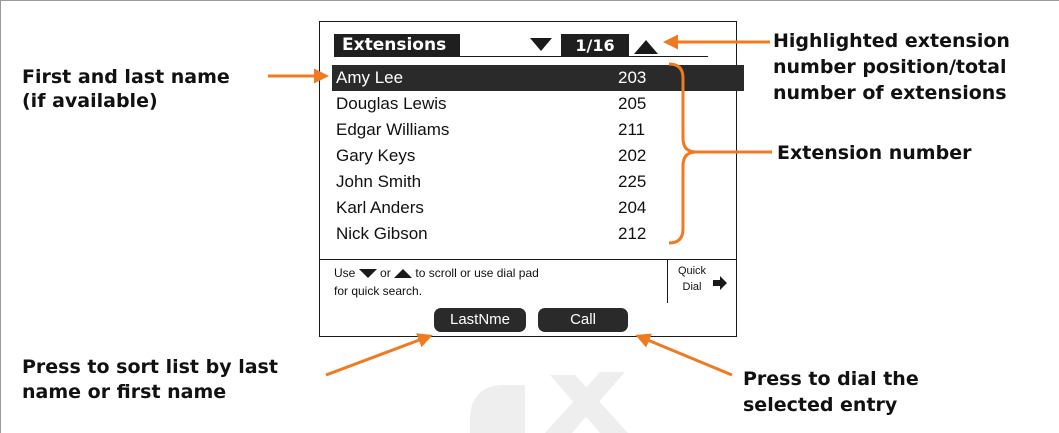  What do you see at coordinates (682, 153) in the screenshot?
I see `extension-number-brace` at bounding box center [682, 153].